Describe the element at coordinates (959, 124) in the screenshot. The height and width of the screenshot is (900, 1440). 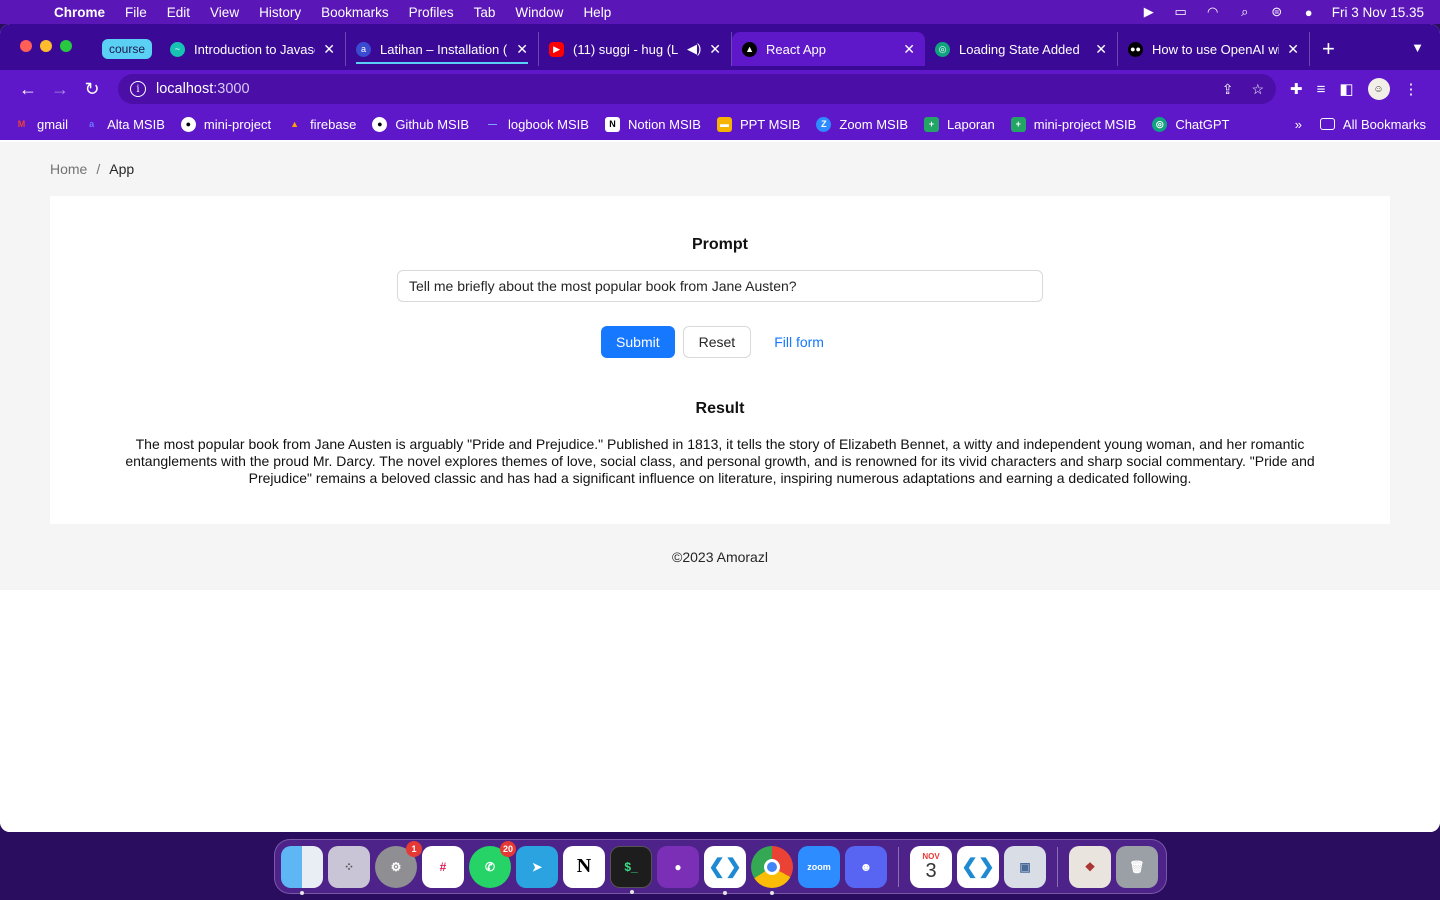
I see `bookmark-laporan: + Laporan` at that location.